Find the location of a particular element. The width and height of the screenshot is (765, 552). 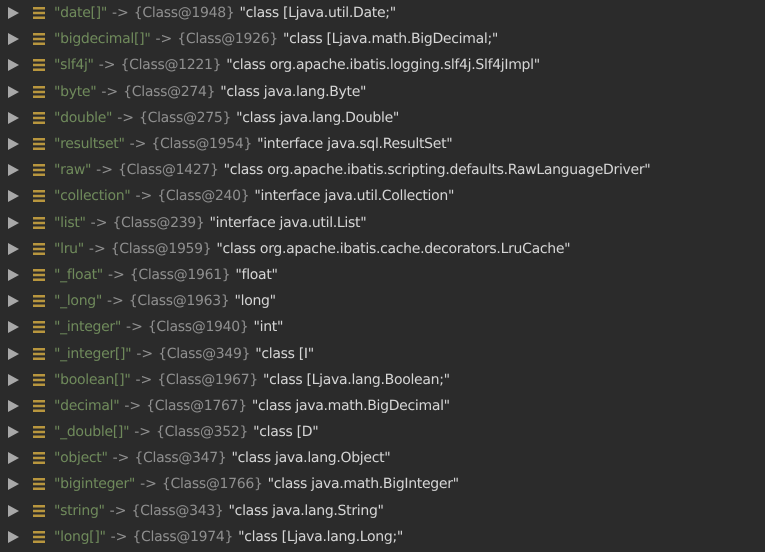

entry-key: "double" is located at coordinates (83, 118).